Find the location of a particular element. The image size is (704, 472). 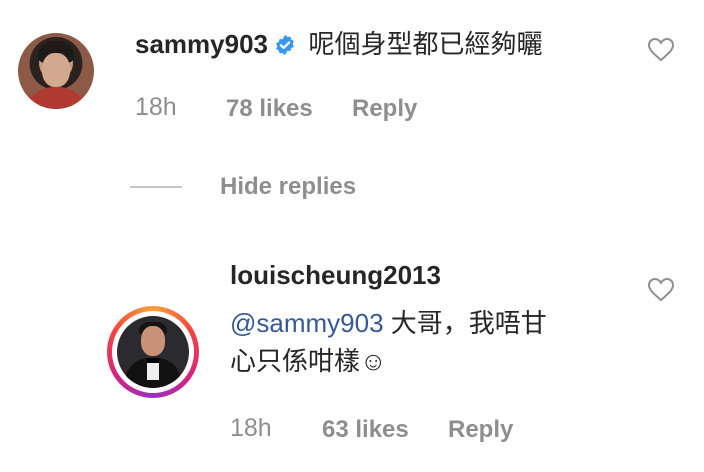

mention-link: @sammy903 is located at coordinates (307, 323).